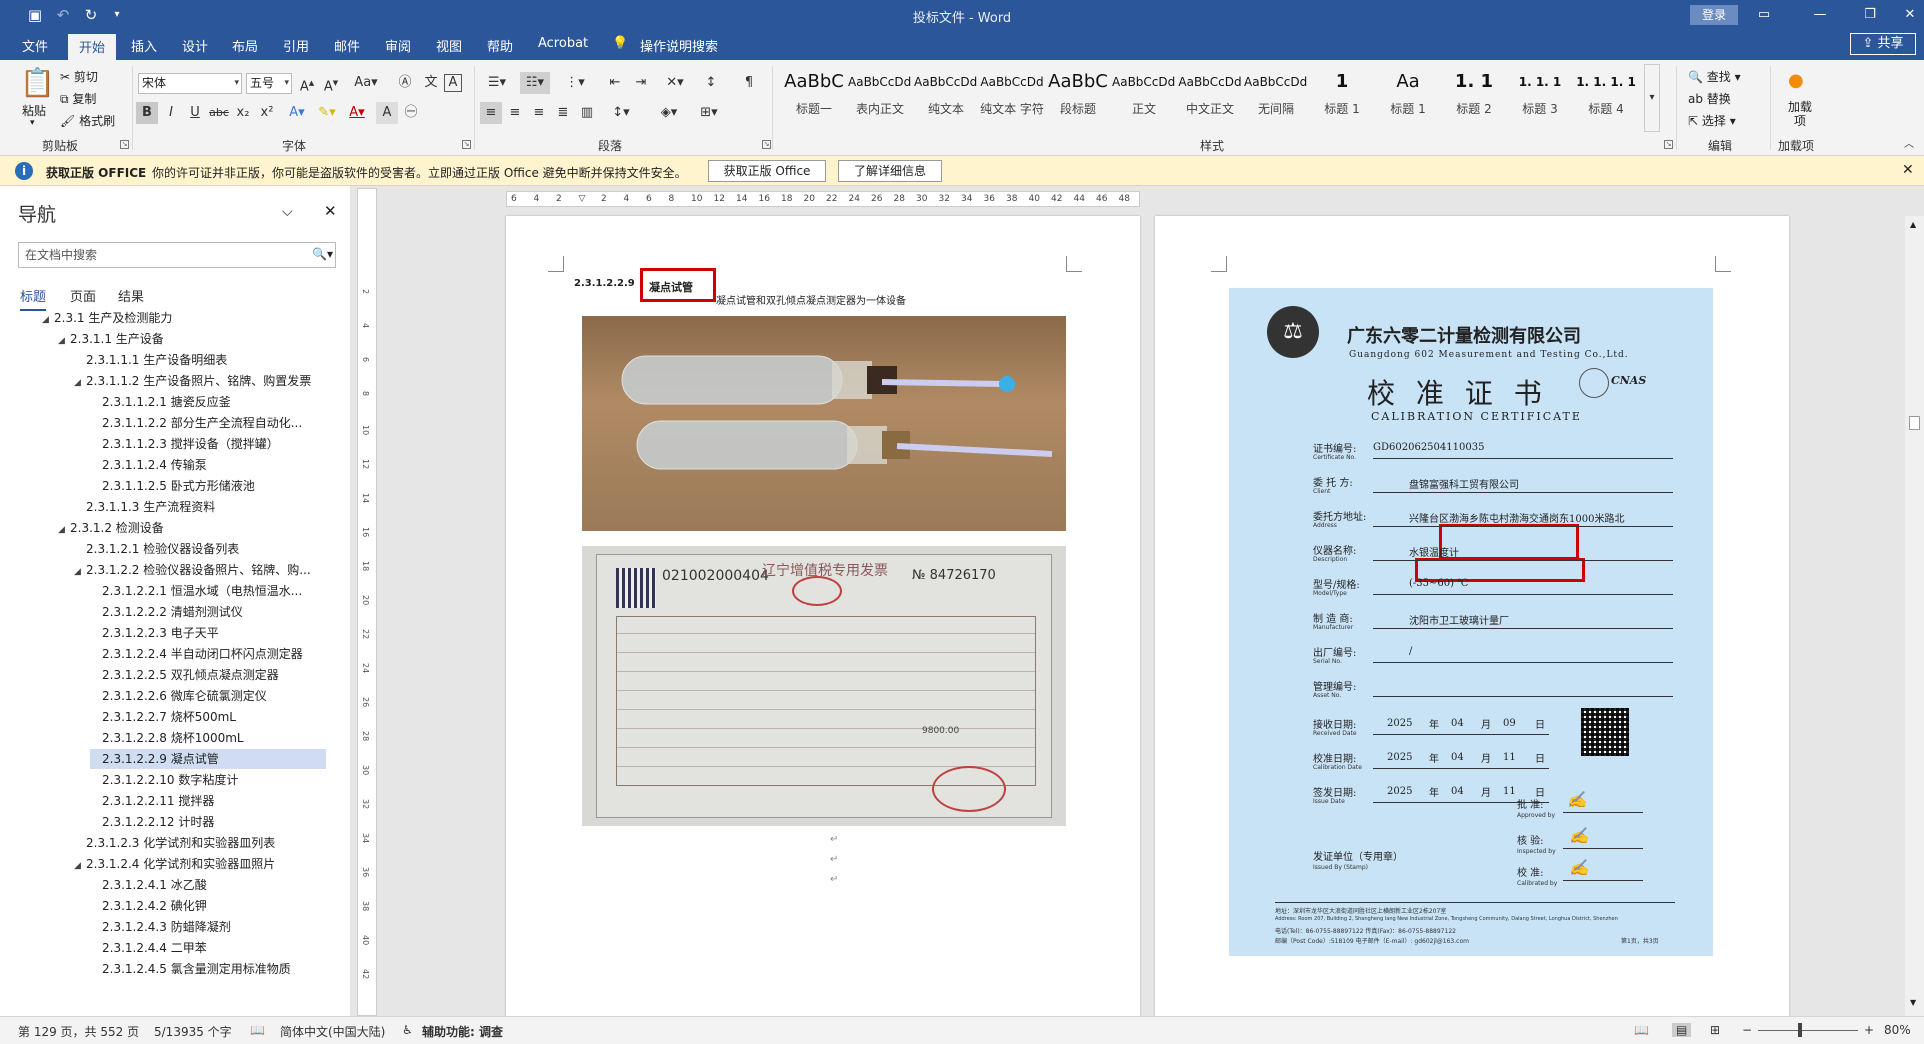 The image size is (1924, 1044). What do you see at coordinates (675, 83) in the screenshot?
I see `chinese-layout-icon: ✕▾` at bounding box center [675, 83].